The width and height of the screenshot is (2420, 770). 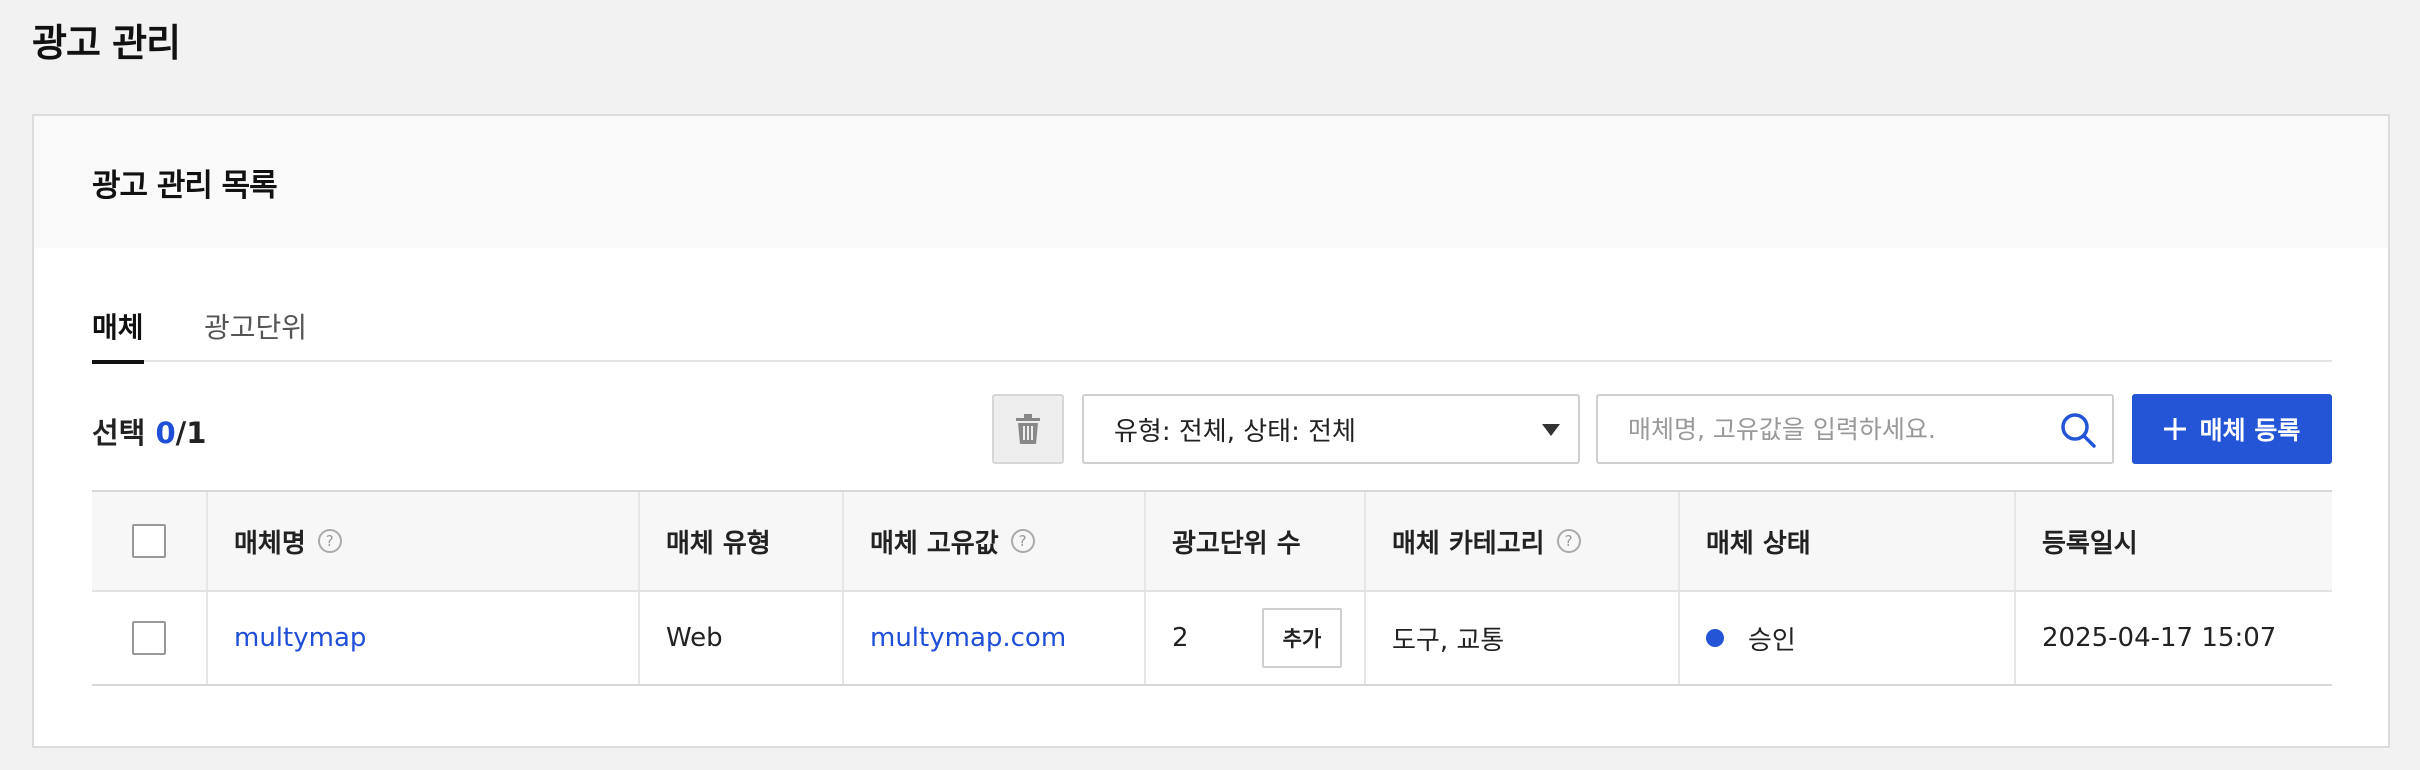 I want to click on tab-bar: 매체 광고단위, so click(x=1212, y=335).